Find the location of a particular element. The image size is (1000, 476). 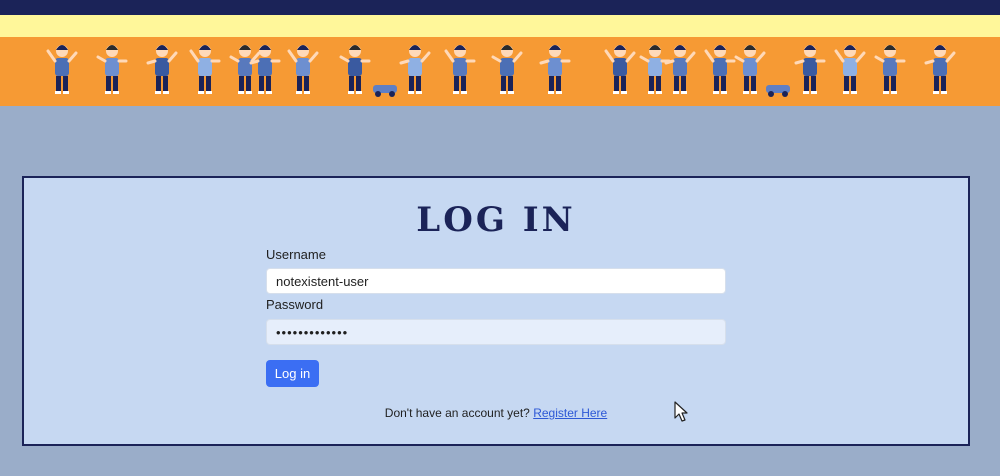

register-link: Register Here is located at coordinates (570, 413).